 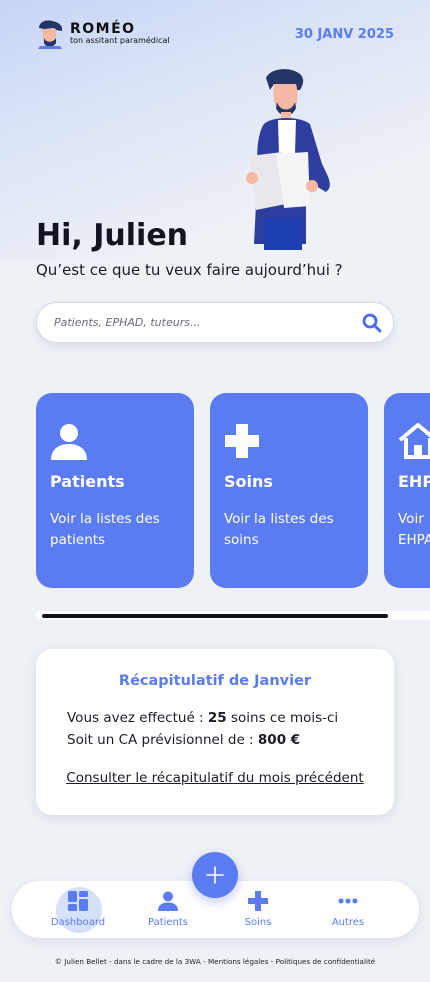 I want to click on card-description: Voir la listes des soins, so click(x=279, y=529).